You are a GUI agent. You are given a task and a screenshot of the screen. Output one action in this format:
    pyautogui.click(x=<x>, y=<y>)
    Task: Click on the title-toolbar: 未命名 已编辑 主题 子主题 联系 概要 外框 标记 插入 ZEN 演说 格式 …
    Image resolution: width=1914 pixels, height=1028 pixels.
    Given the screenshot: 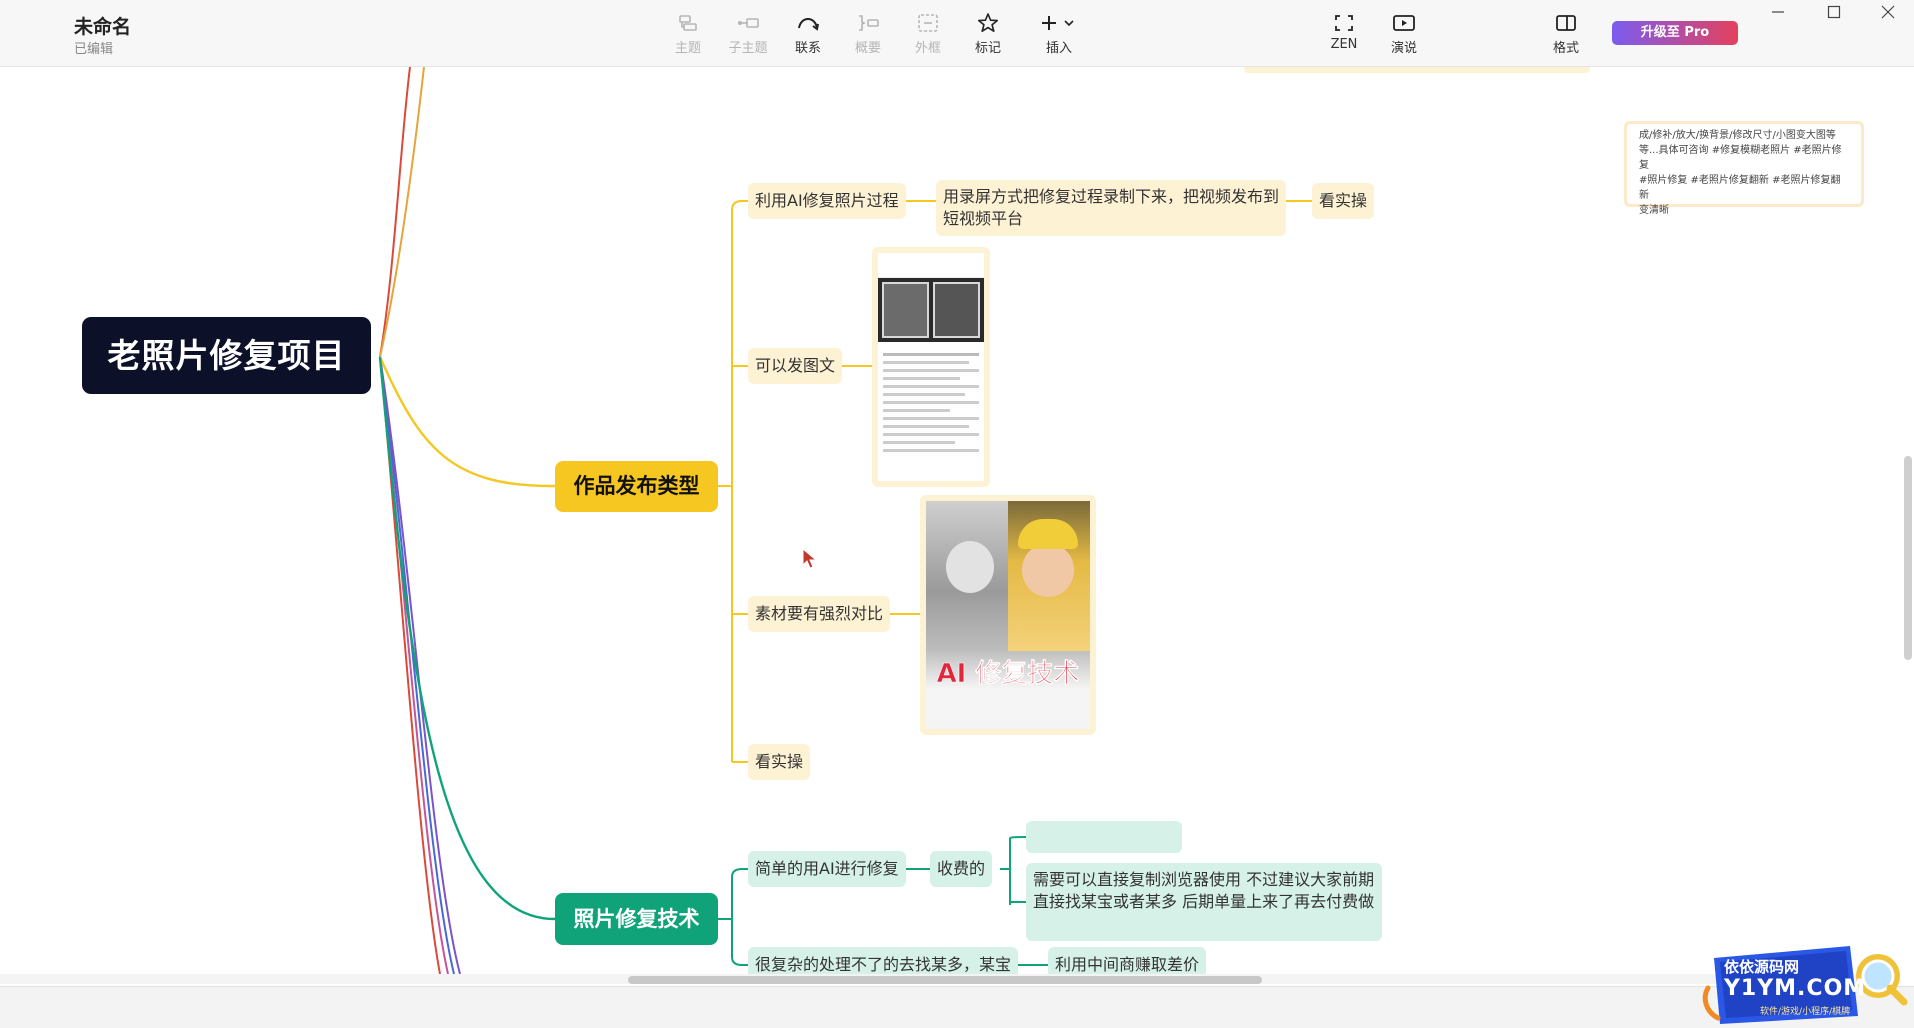 What is the action you would take?
    pyautogui.click(x=957, y=33)
    